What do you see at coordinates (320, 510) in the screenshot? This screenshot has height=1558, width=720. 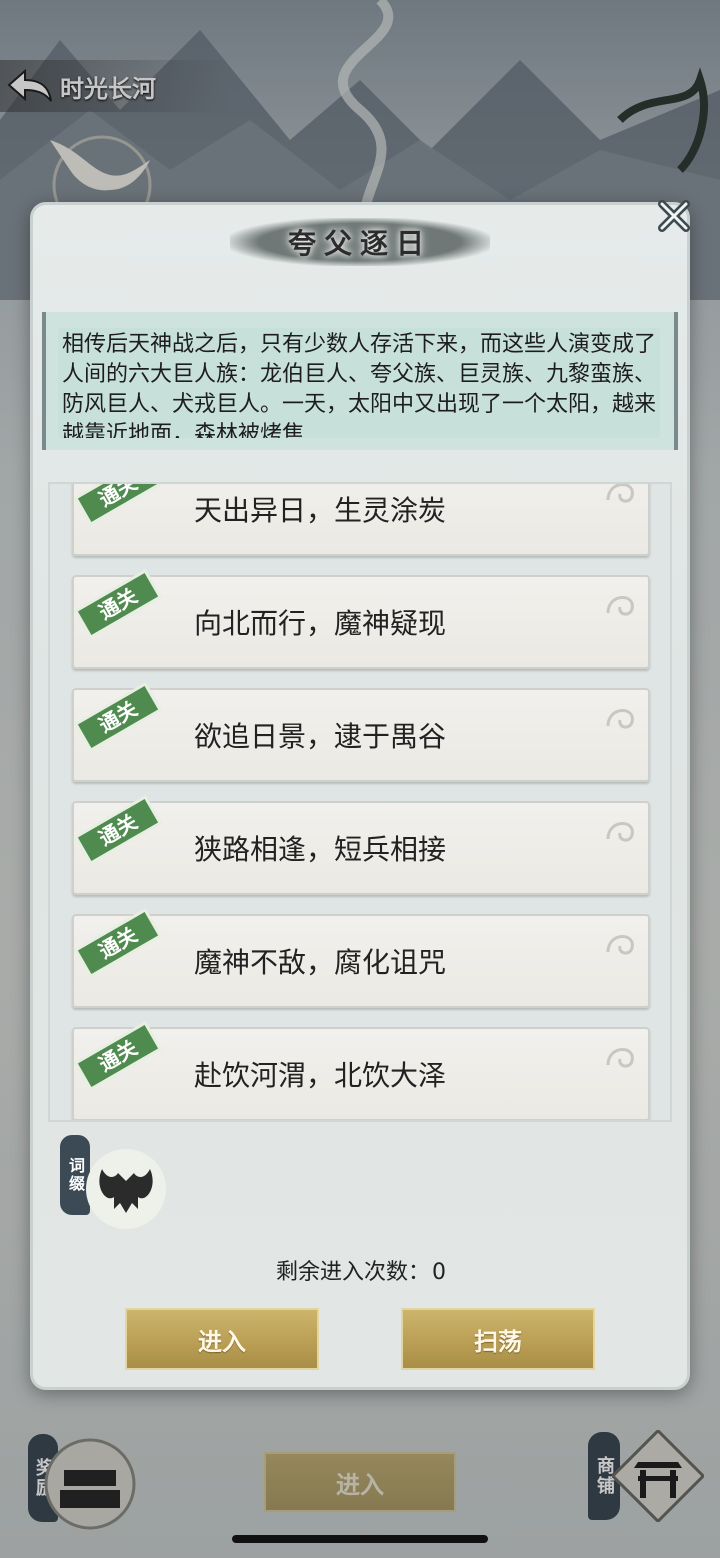 I see `stage-name: 天出异日，生灵涂炭` at bounding box center [320, 510].